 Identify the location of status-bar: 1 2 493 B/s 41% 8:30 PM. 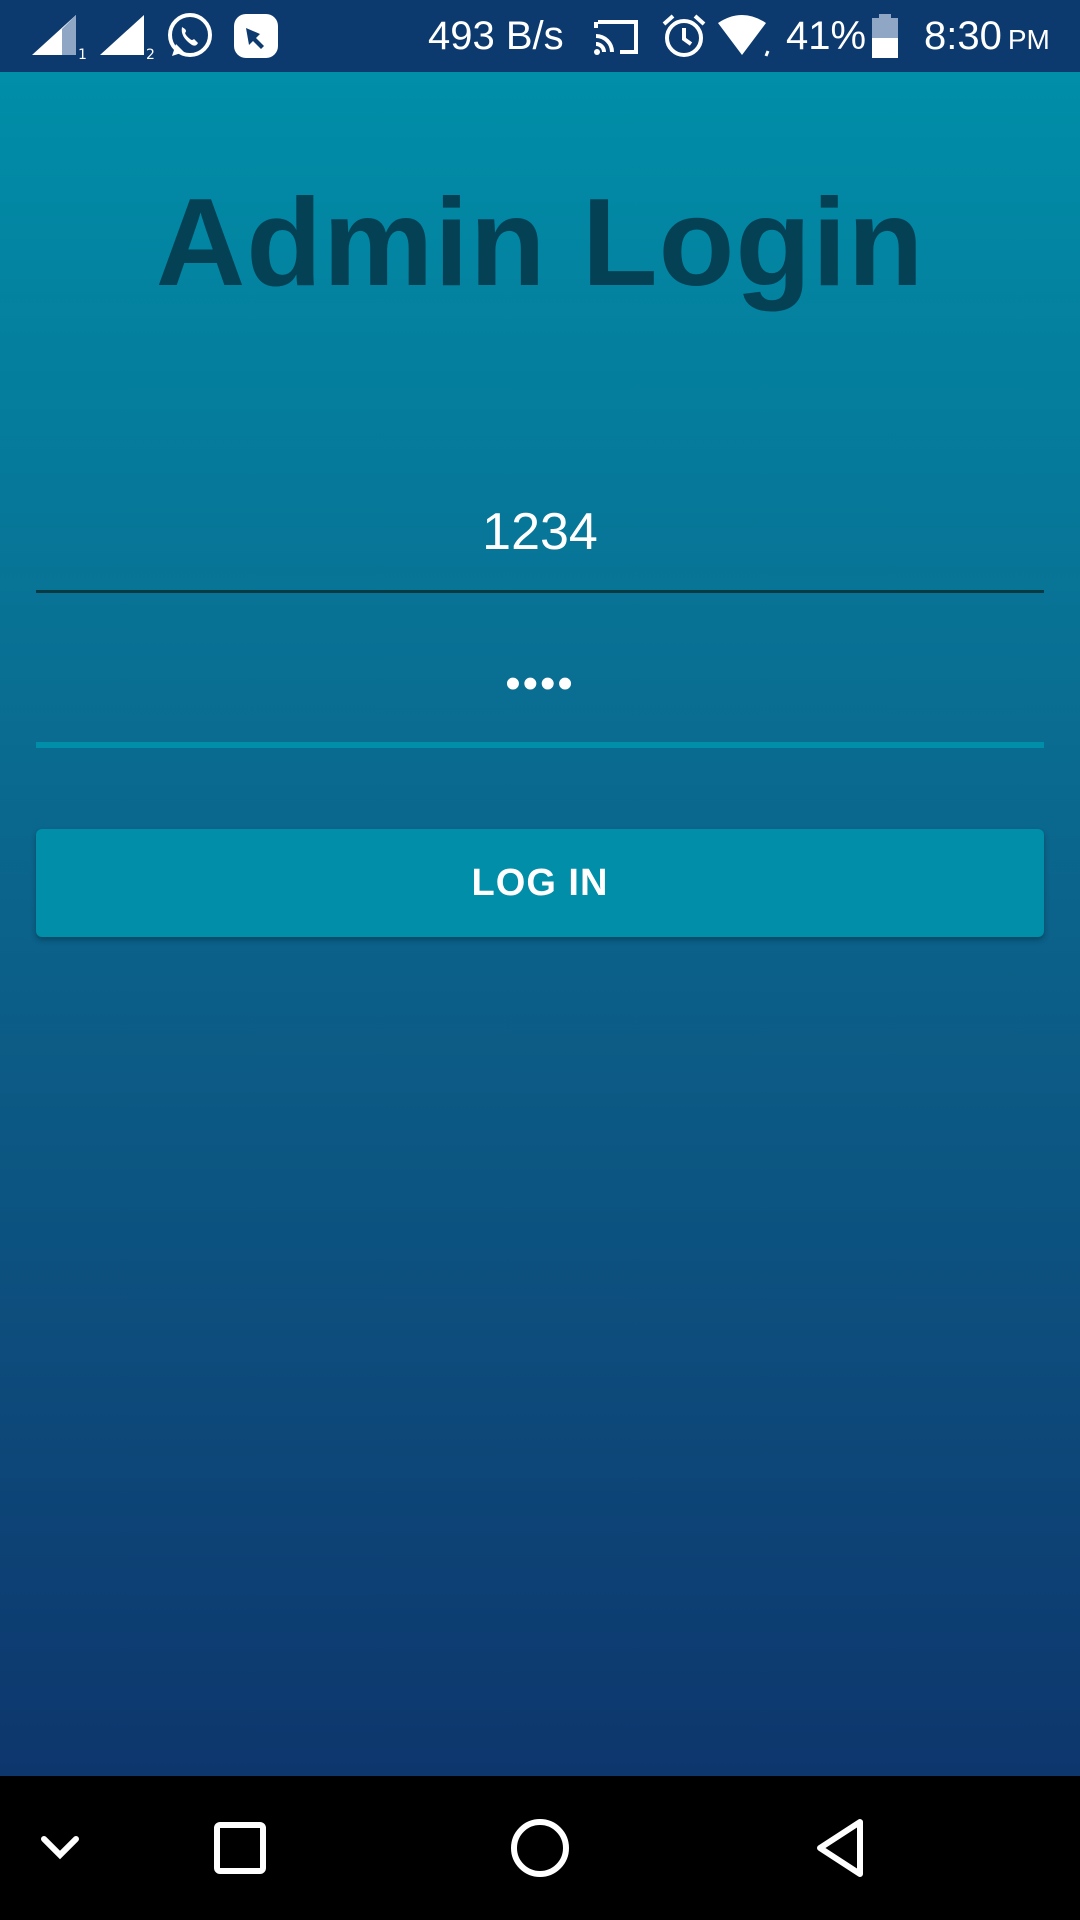
(540, 36).